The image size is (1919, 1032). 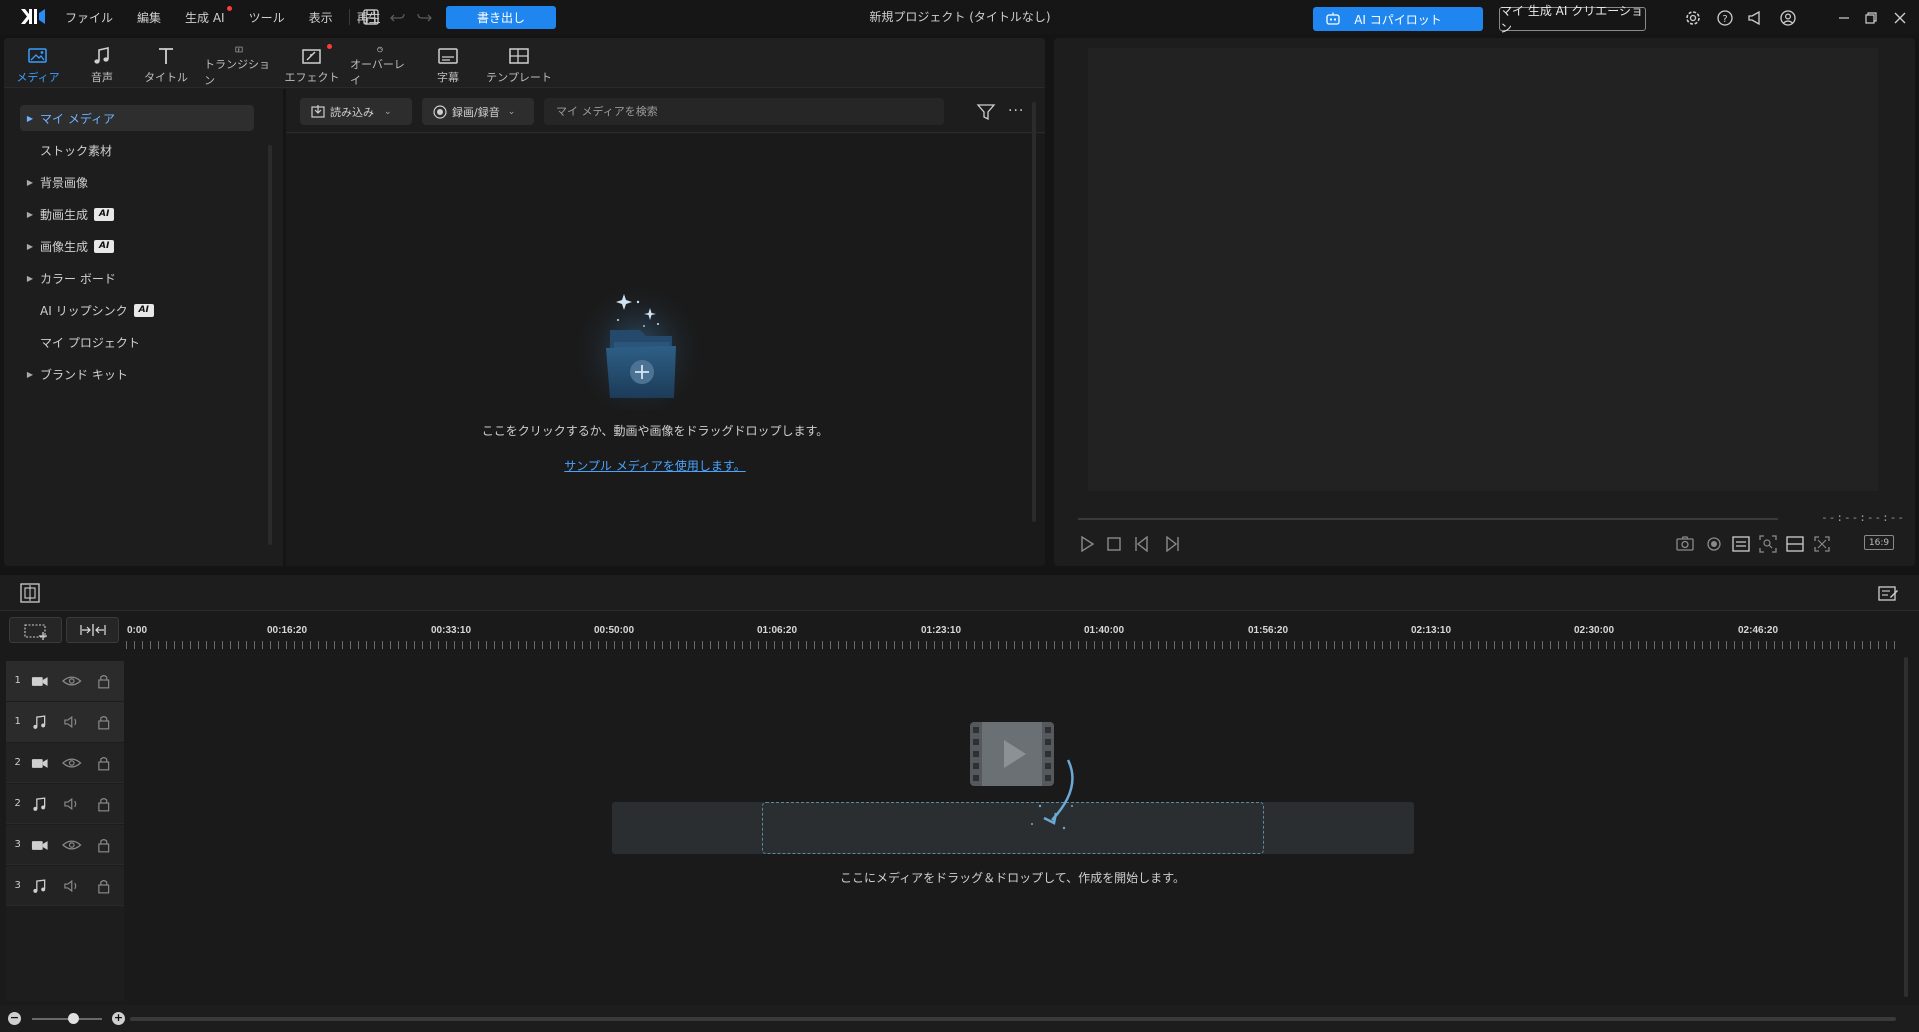 What do you see at coordinates (312, 63) in the screenshot?
I see `tab-effect: エフェクト` at bounding box center [312, 63].